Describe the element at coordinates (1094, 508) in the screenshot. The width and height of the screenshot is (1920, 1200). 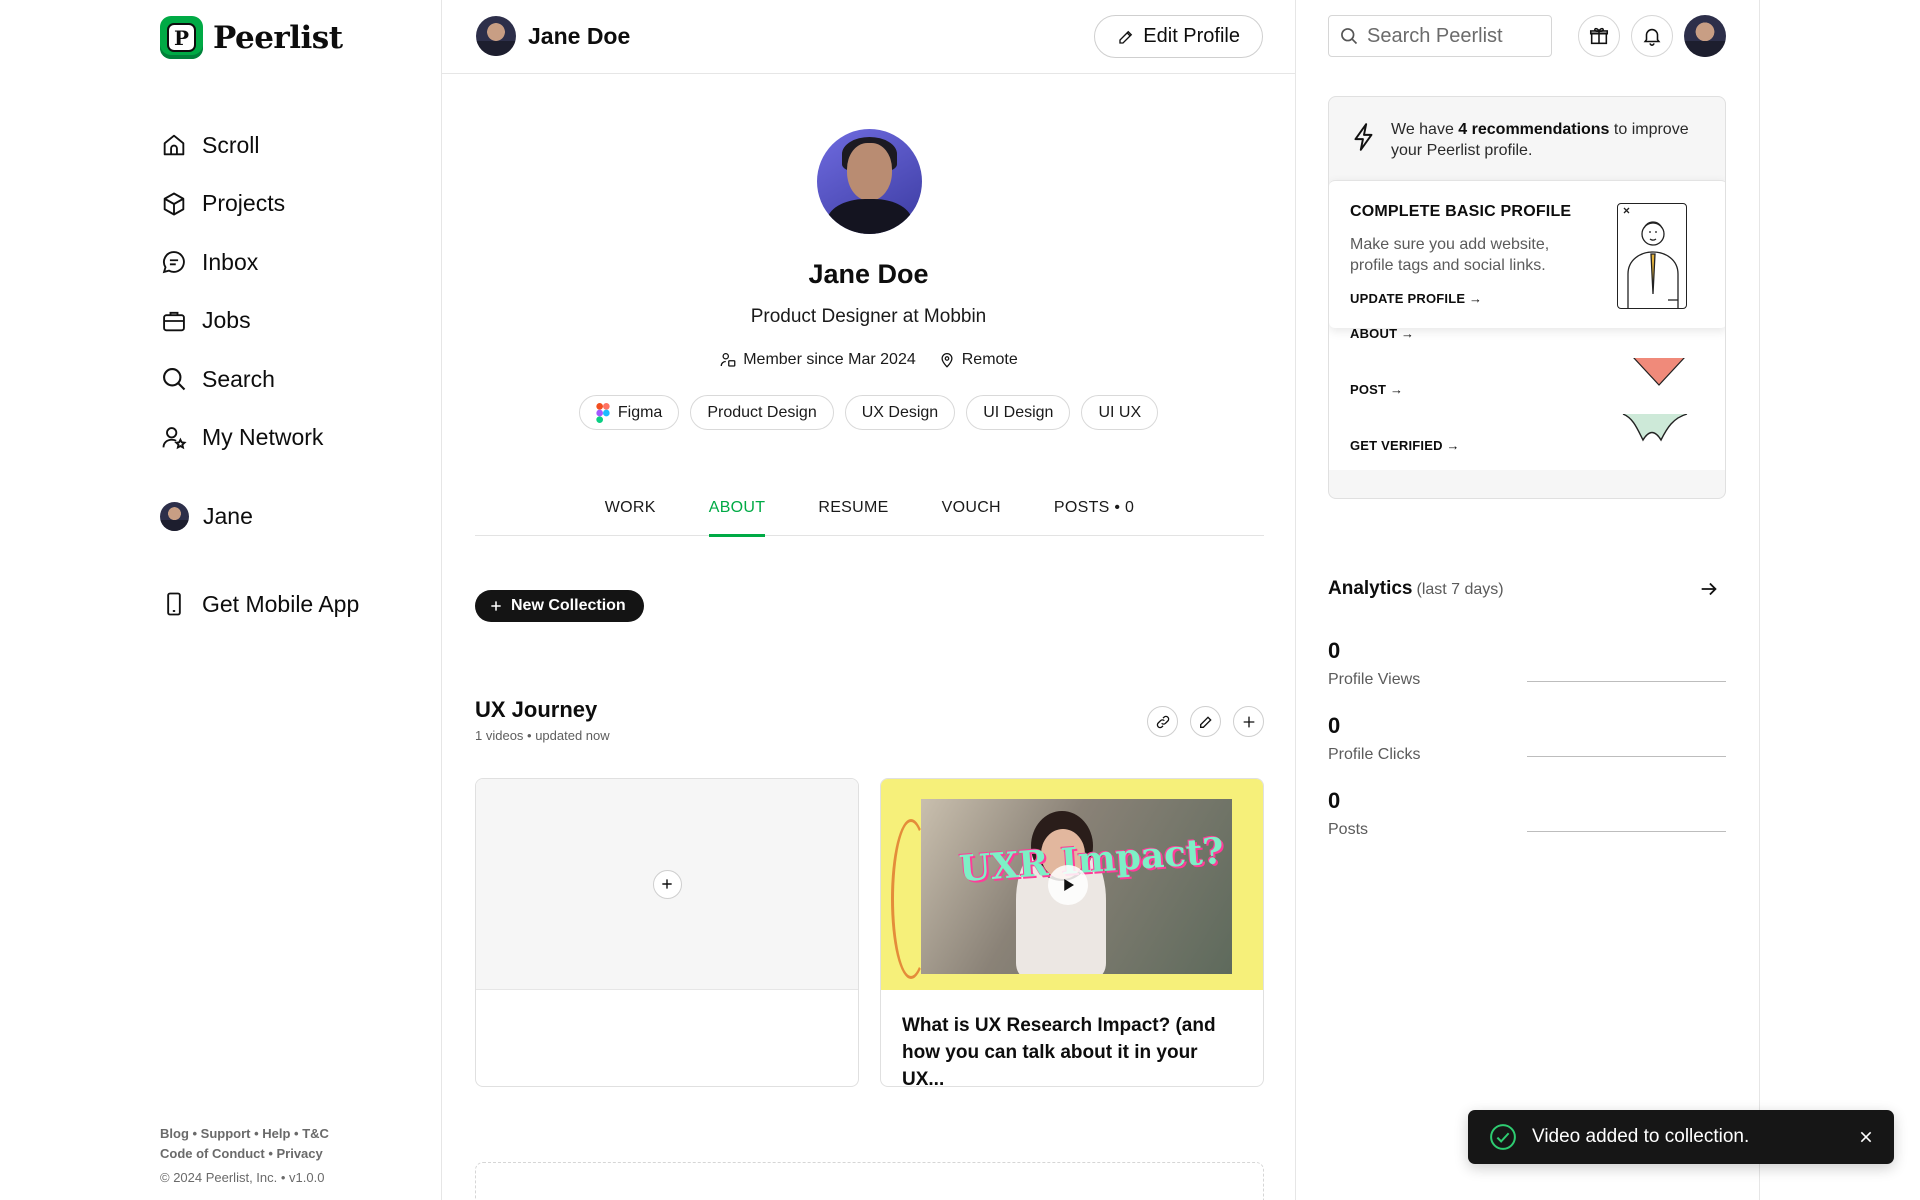
I see `tab-posts: POSTS • 0` at that location.